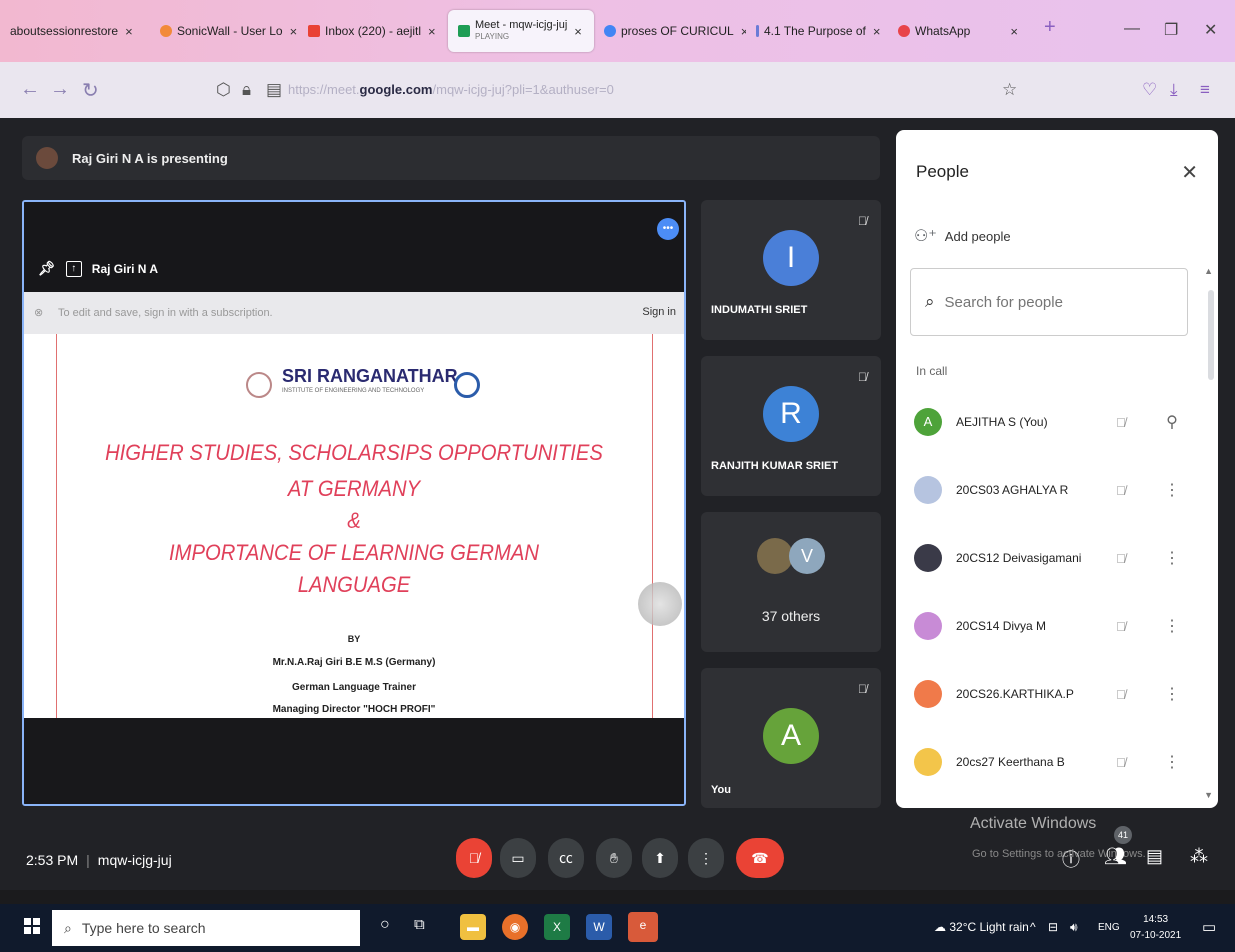 This screenshot has height=952, width=1235. What do you see at coordinates (206, 928) in the screenshot?
I see `taskbar-search: ⌕ Type here to search` at bounding box center [206, 928].